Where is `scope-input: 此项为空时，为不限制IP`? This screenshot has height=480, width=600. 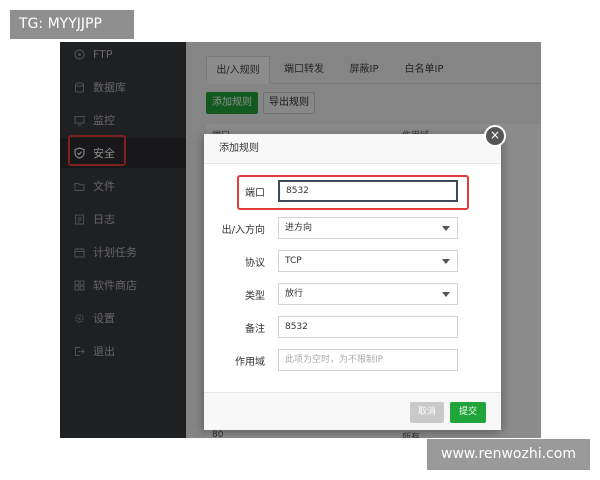
scope-input: 此项为空时，为不限制IP is located at coordinates (368, 360).